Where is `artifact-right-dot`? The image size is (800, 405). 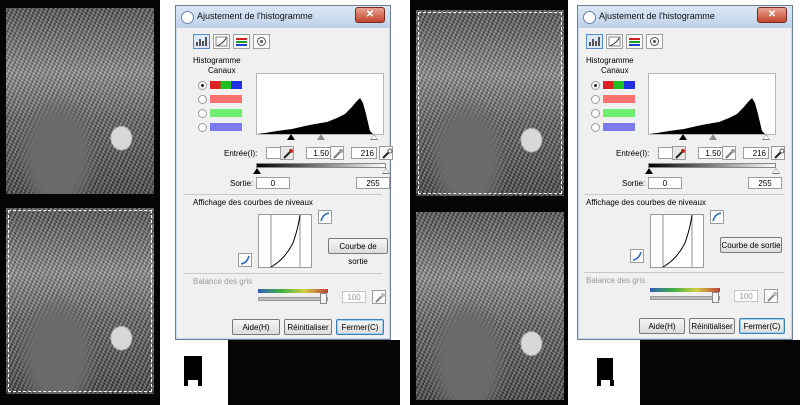 artifact-right-dot is located at coordinates (599, 383).